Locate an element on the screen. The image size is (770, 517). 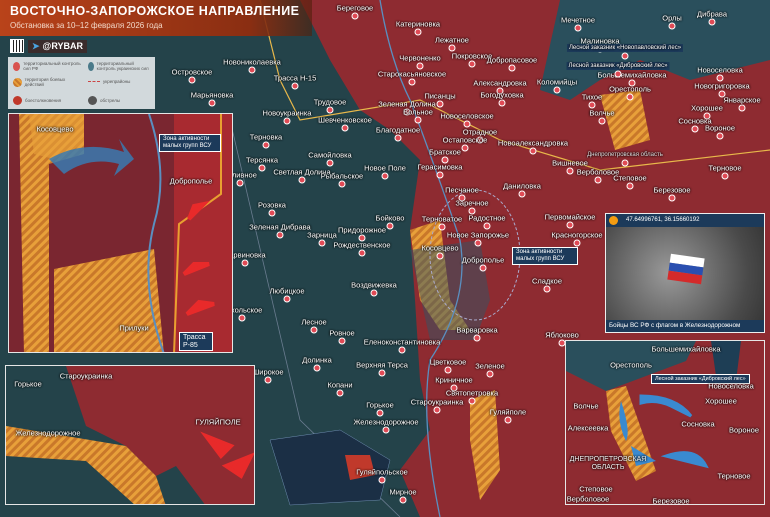
fortified-swatch is located at coordinates (94, 81).